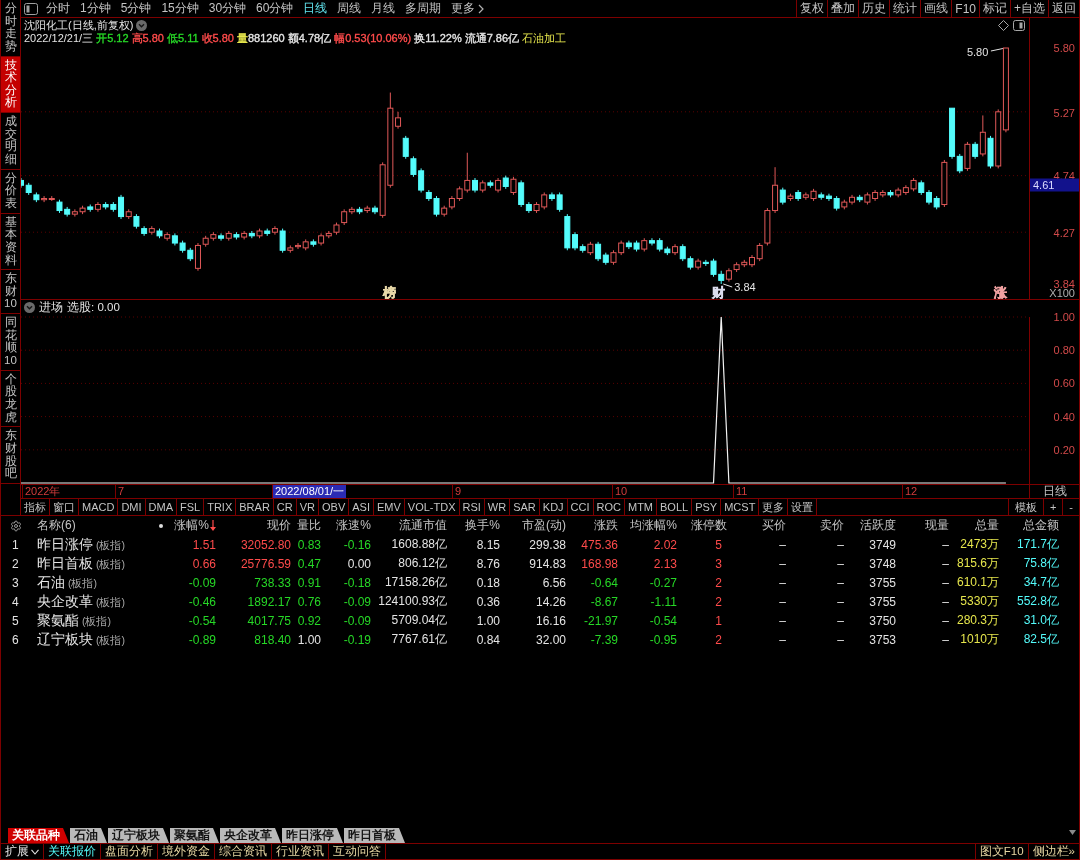  I want to click on event-marker: 财, so click(718, 292).